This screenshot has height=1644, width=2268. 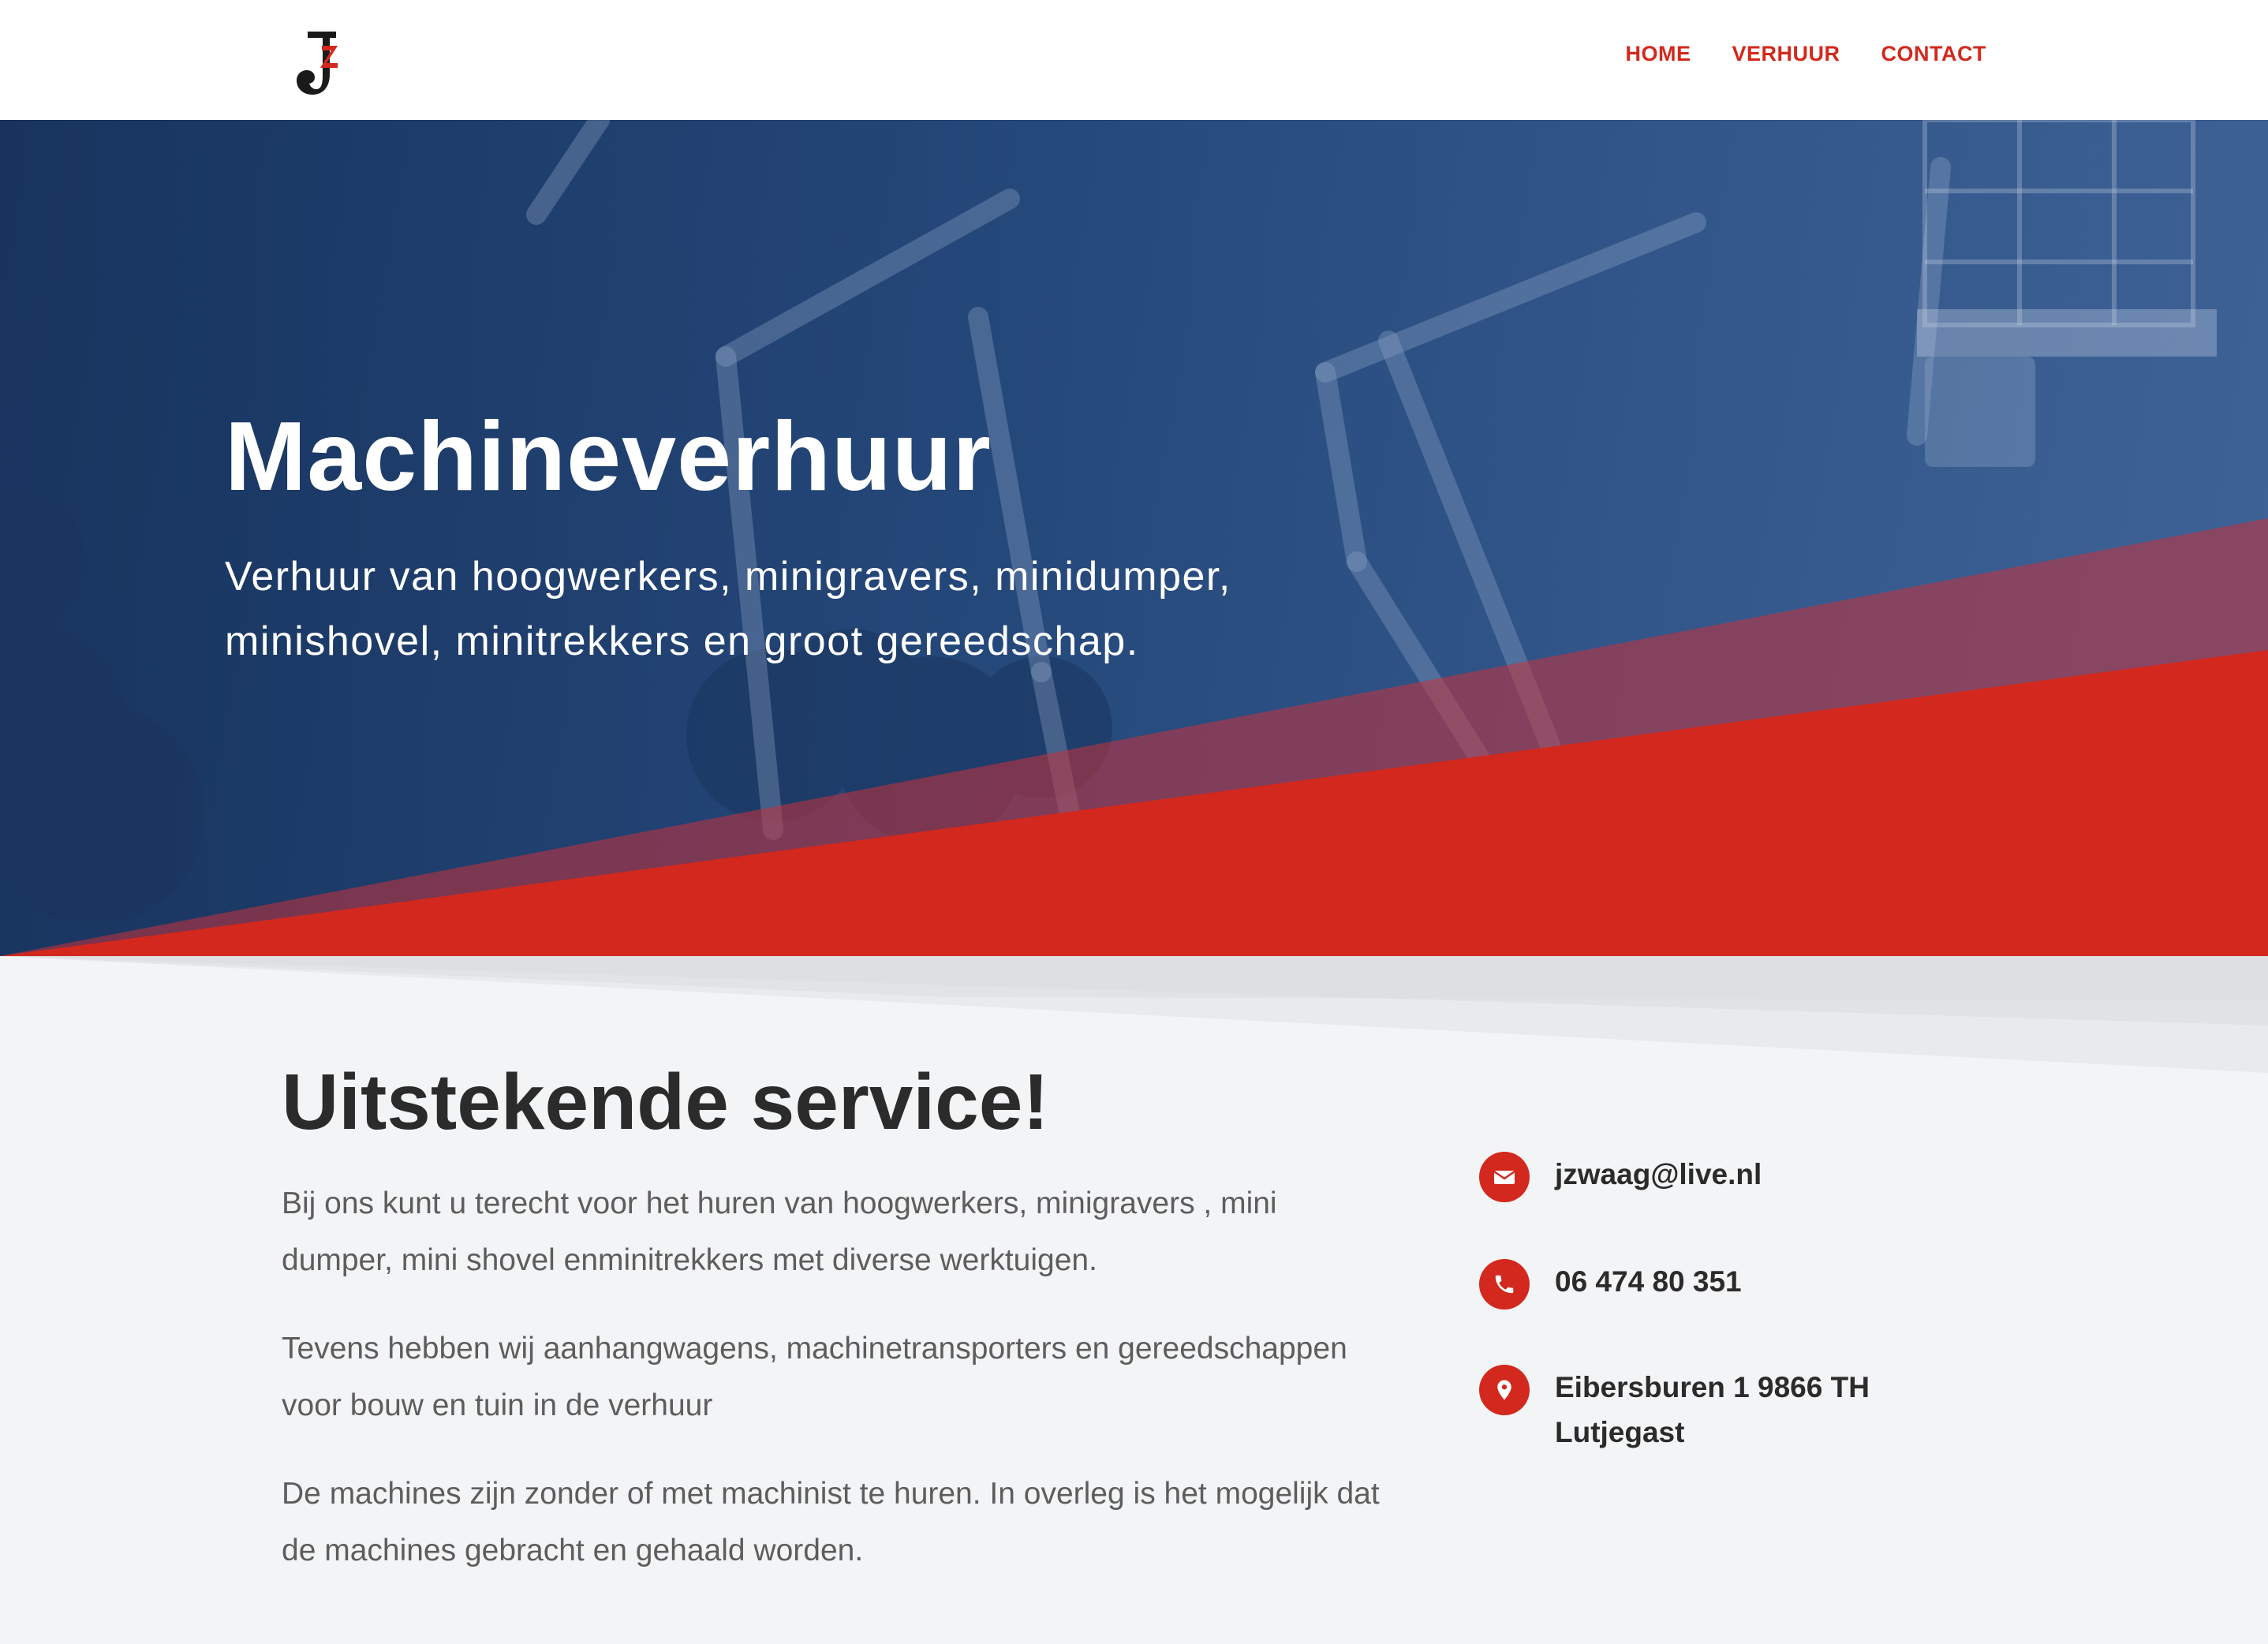 I want to click on logo-link, so click(x=322, y=61).